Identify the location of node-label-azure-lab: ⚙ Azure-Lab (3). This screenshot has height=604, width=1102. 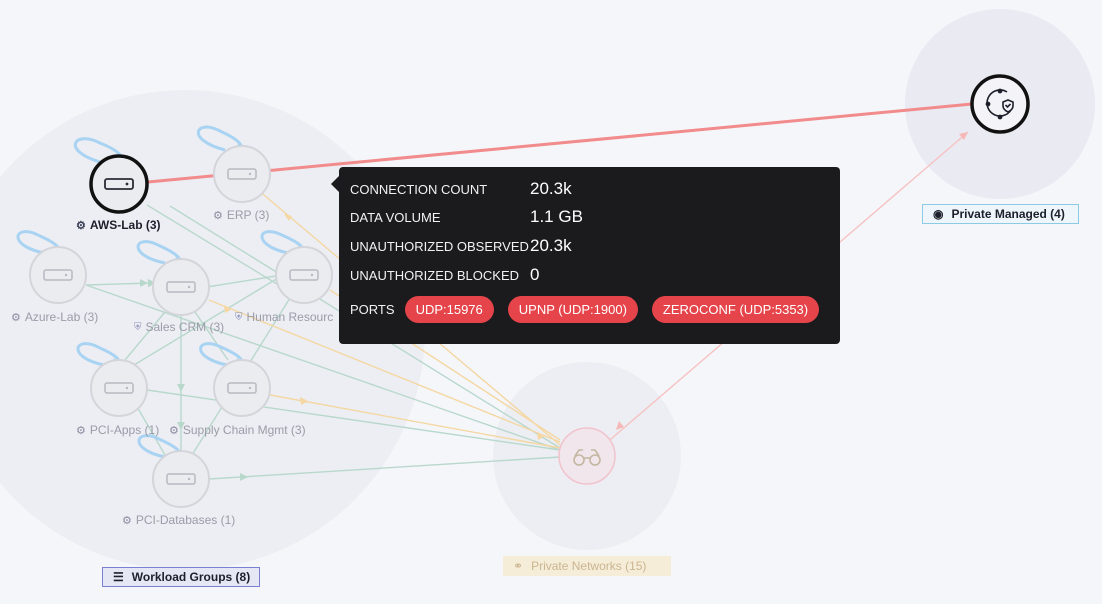
(54, 317).